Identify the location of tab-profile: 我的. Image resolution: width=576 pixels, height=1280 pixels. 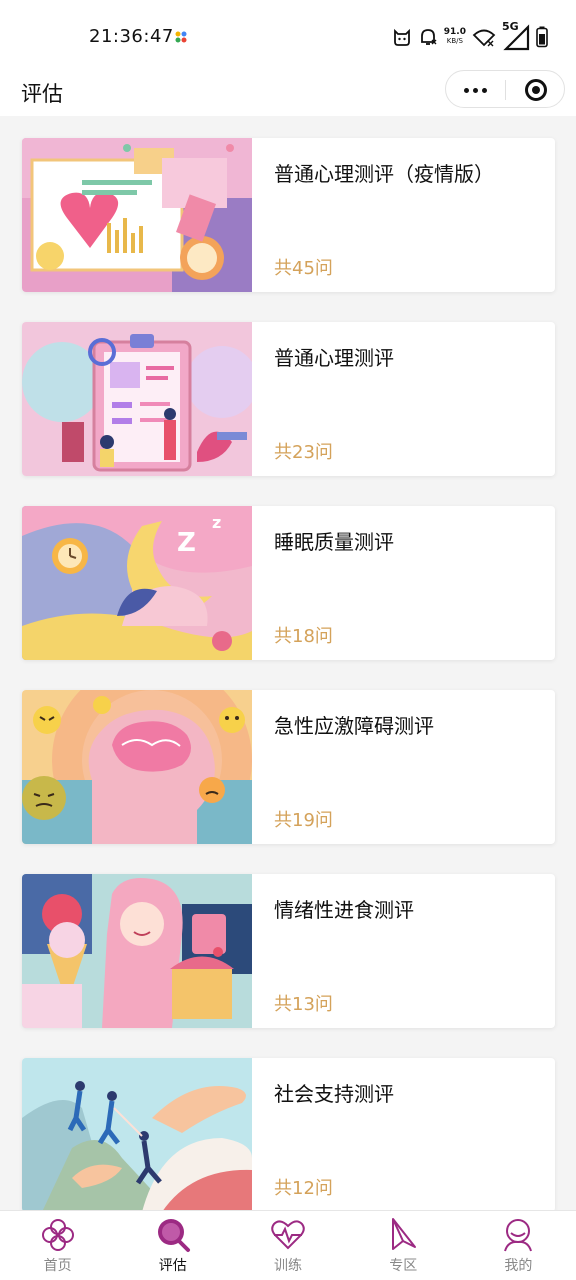
(518, 1245).